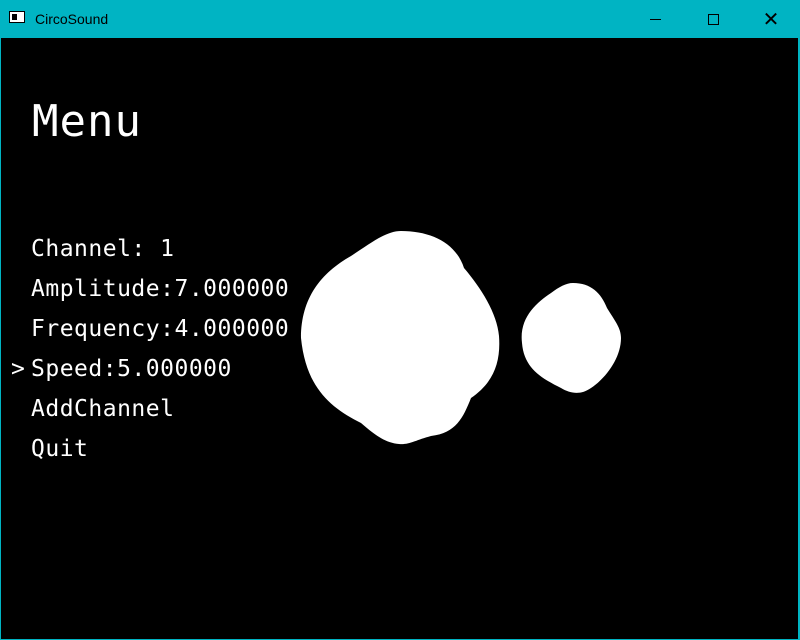  I want to click on close-button: ✕, so click(771, 19).